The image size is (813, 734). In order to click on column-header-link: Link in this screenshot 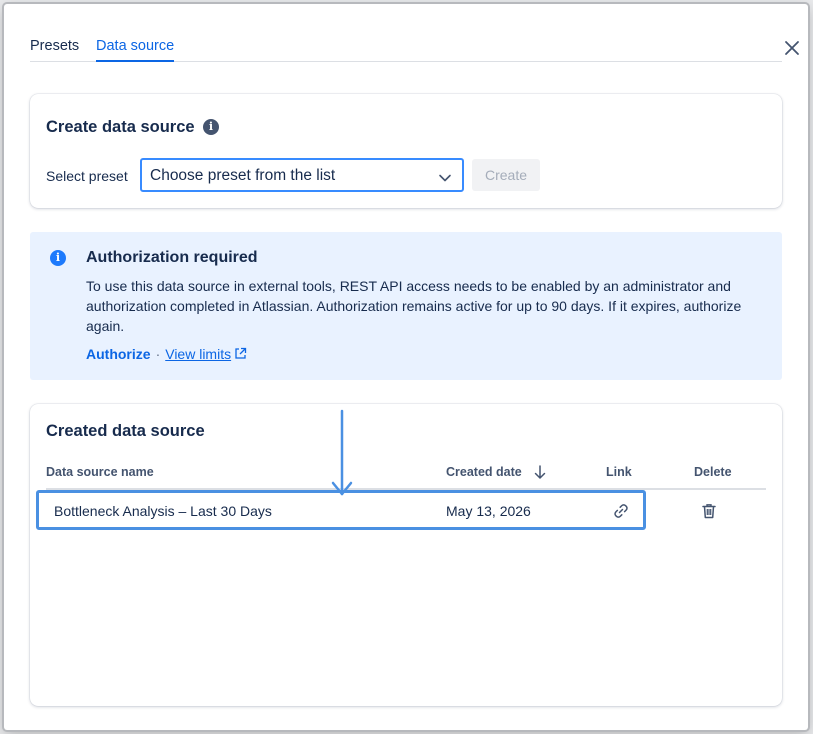, I will do `click(619, 472)`.